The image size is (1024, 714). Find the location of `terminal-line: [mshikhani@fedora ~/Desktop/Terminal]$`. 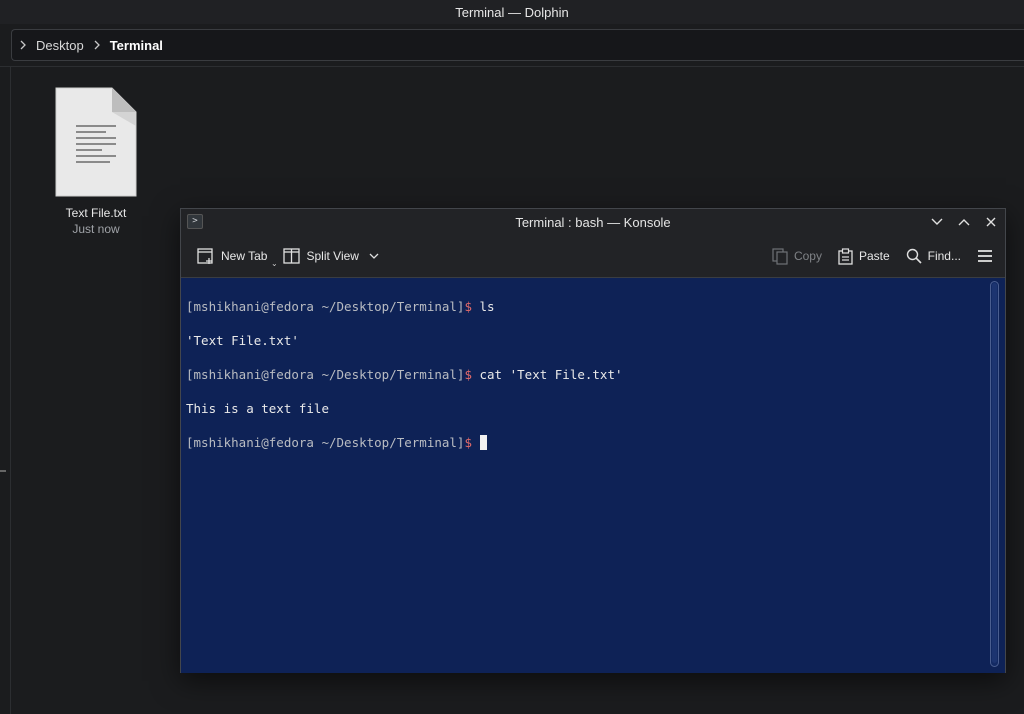

terminal-line: [mshikhani@fedora ~/Desktop/Terminal]$ is located at coordinates (404, 442).